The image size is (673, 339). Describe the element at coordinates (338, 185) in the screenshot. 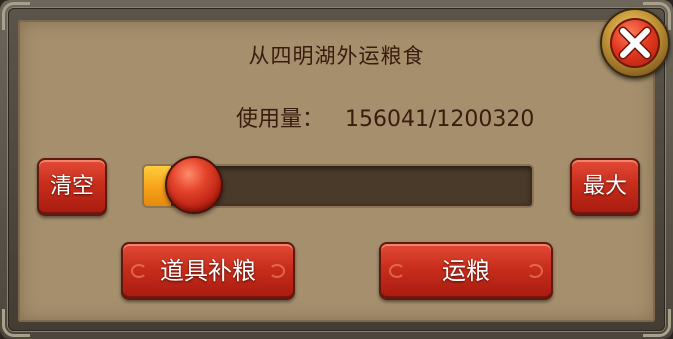

I see `quantity-slider` at that location.